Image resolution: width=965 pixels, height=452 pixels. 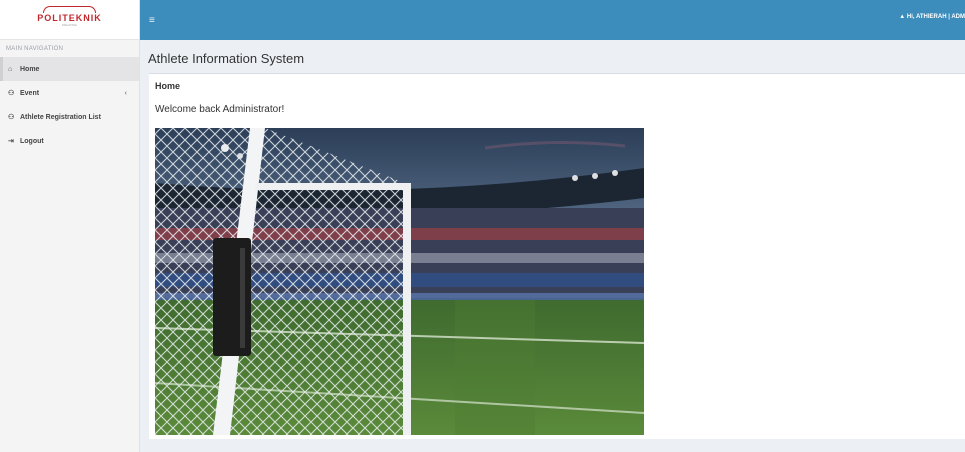 What do you see at coordinates (10, 69) in the screenshot?
I see `home-icon: ⌂` at bounding box center [10, 69].